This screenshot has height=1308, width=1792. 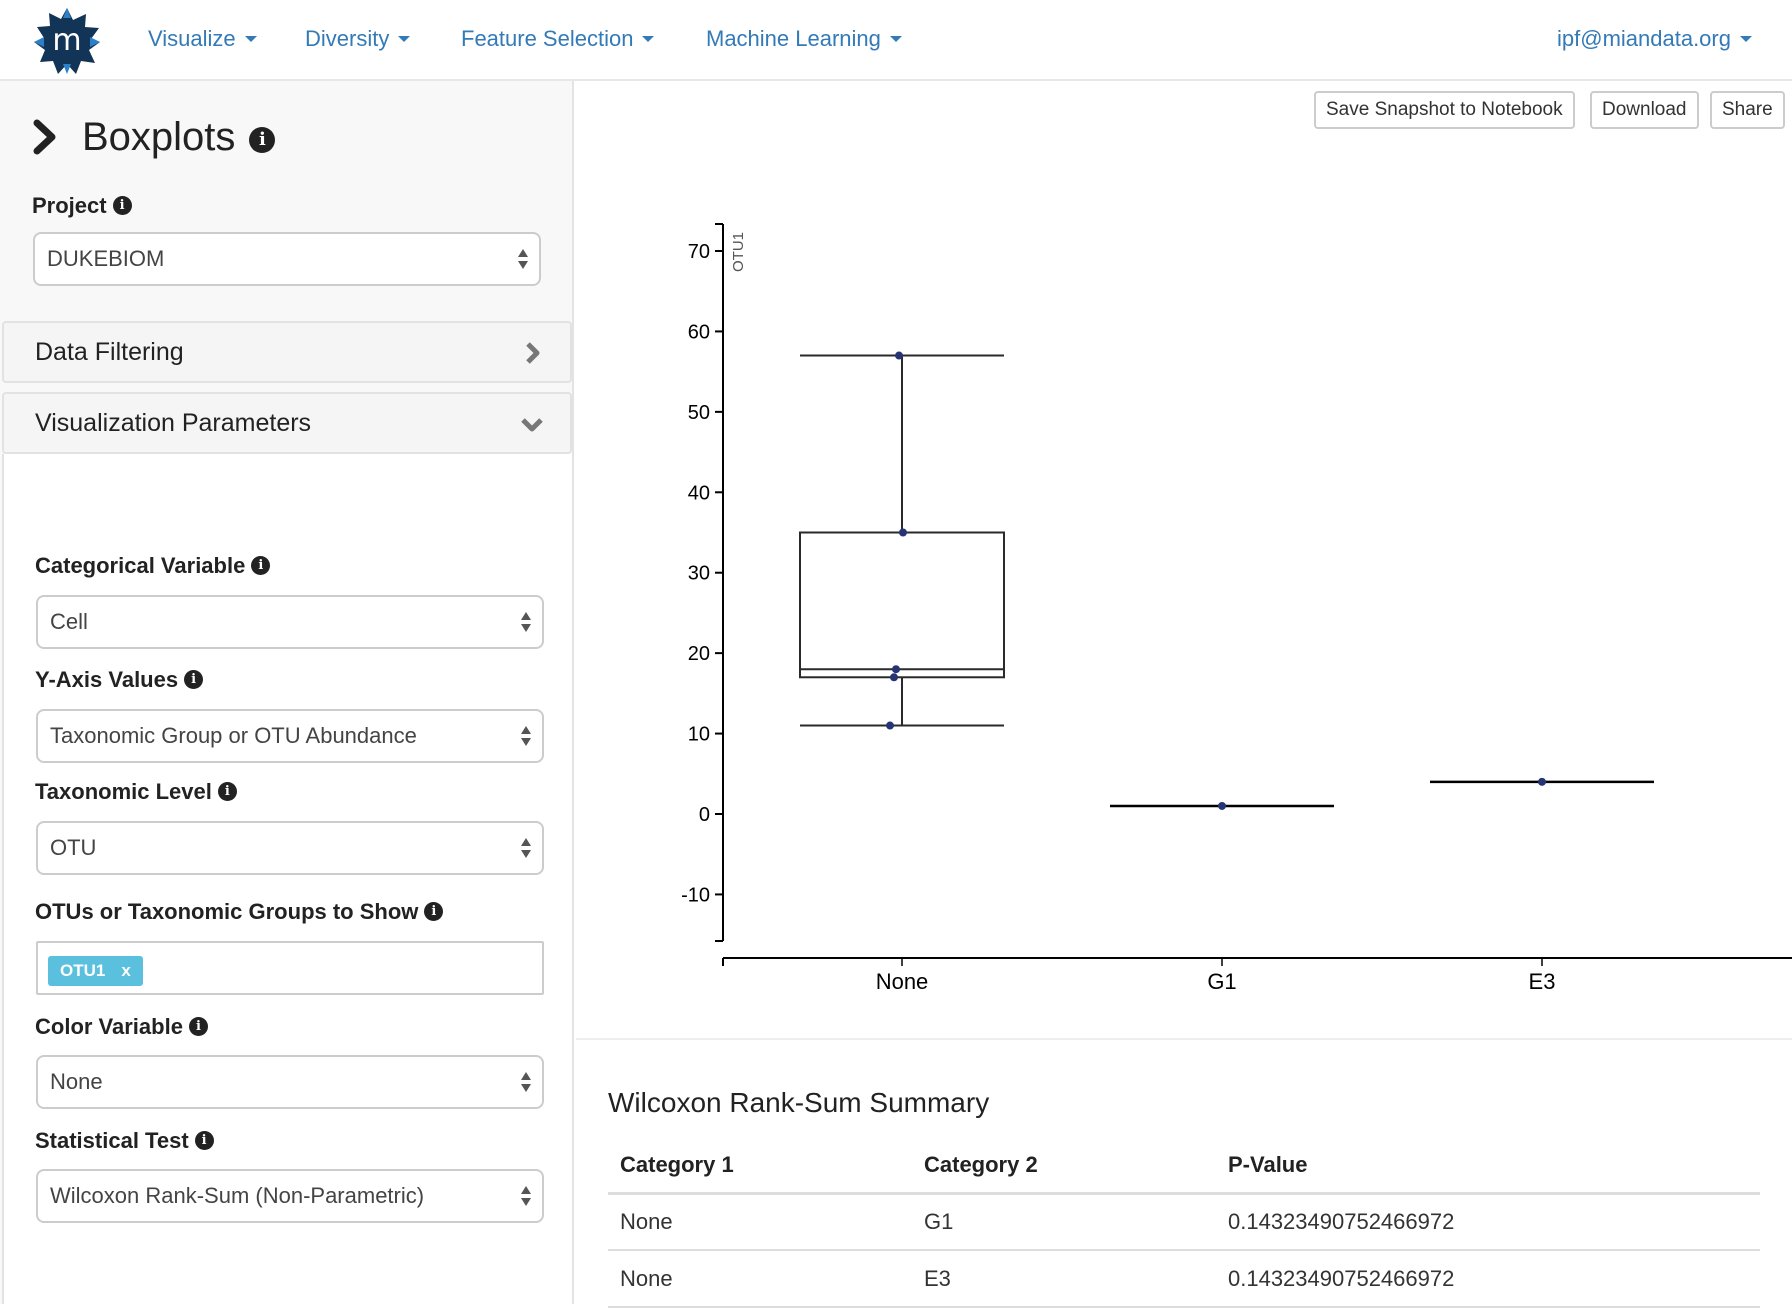 I want to click on statistical-test-label: Statistical Test i, so click(x=124, y=1141).